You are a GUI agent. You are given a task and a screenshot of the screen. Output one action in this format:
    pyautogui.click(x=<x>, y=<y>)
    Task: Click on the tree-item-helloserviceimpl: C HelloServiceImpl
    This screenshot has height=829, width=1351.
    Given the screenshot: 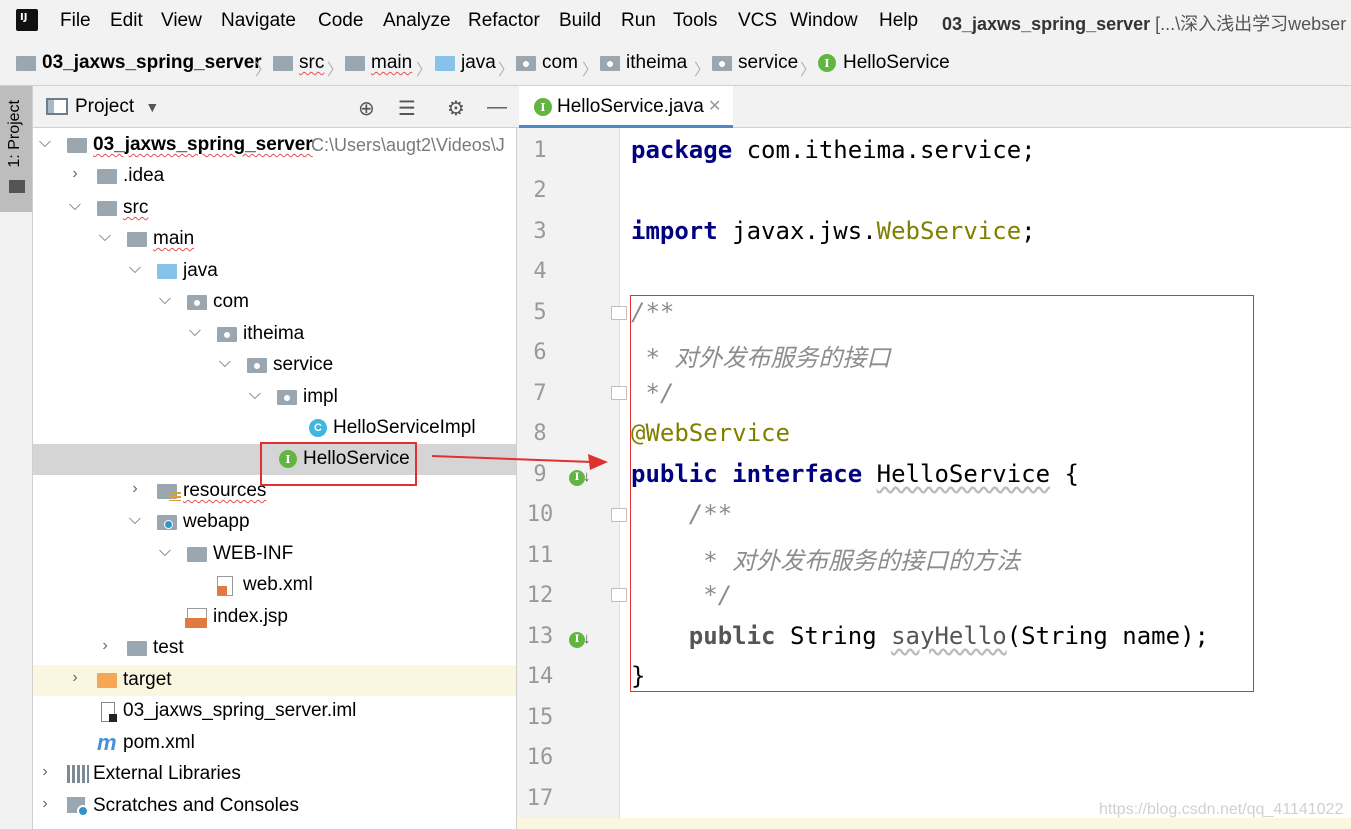 What is the action you would take?
    pyautogui.click(x=274, y=428)
    